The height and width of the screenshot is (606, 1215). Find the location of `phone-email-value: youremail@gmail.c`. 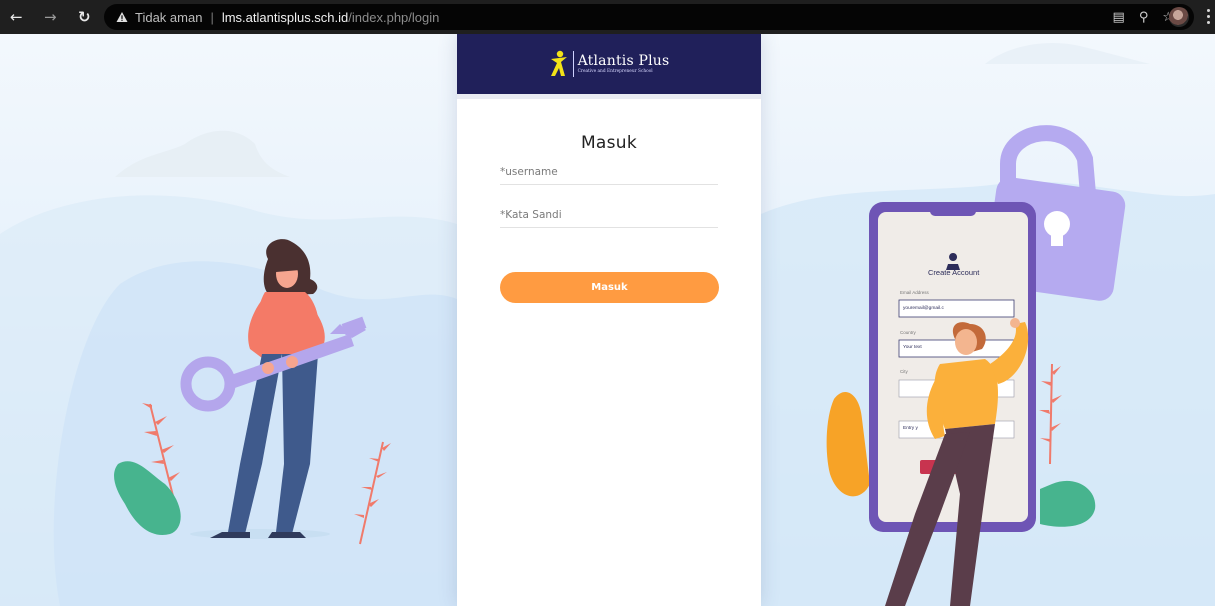

phone-email-value: youremail@gmail.c is located at coordinates (923, 308).